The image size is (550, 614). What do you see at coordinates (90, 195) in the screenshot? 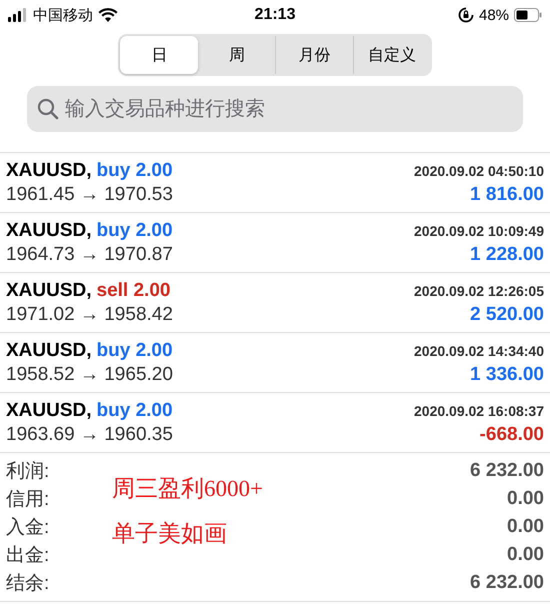
I see `price-text: 1961.45 → 1970.53` at bounding box center [90, 195].